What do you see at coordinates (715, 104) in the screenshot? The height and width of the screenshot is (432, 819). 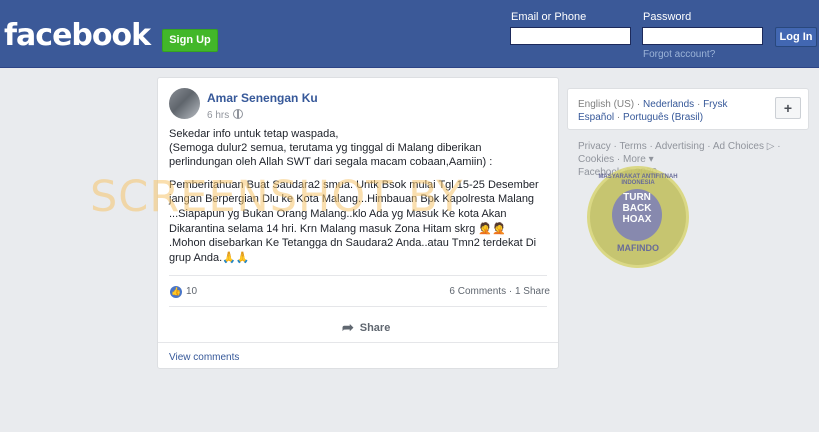 I see `language-frysk: Frysk` at bounding box center [715, 104].